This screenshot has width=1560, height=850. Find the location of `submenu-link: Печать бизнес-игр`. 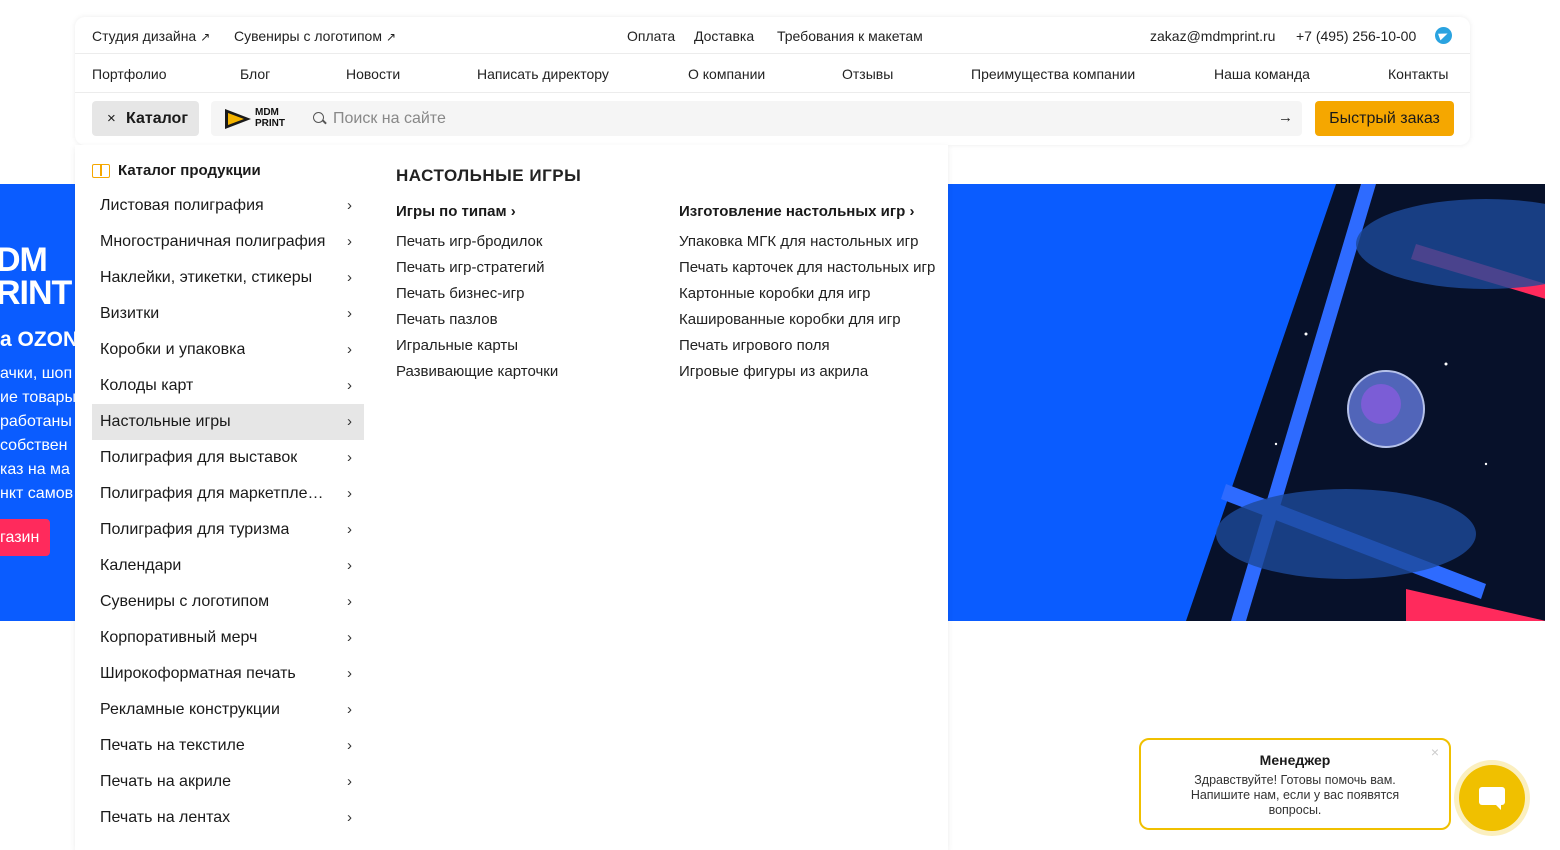

submenu-link: Печать бизнес-игр is located at coordinates (526, 294).